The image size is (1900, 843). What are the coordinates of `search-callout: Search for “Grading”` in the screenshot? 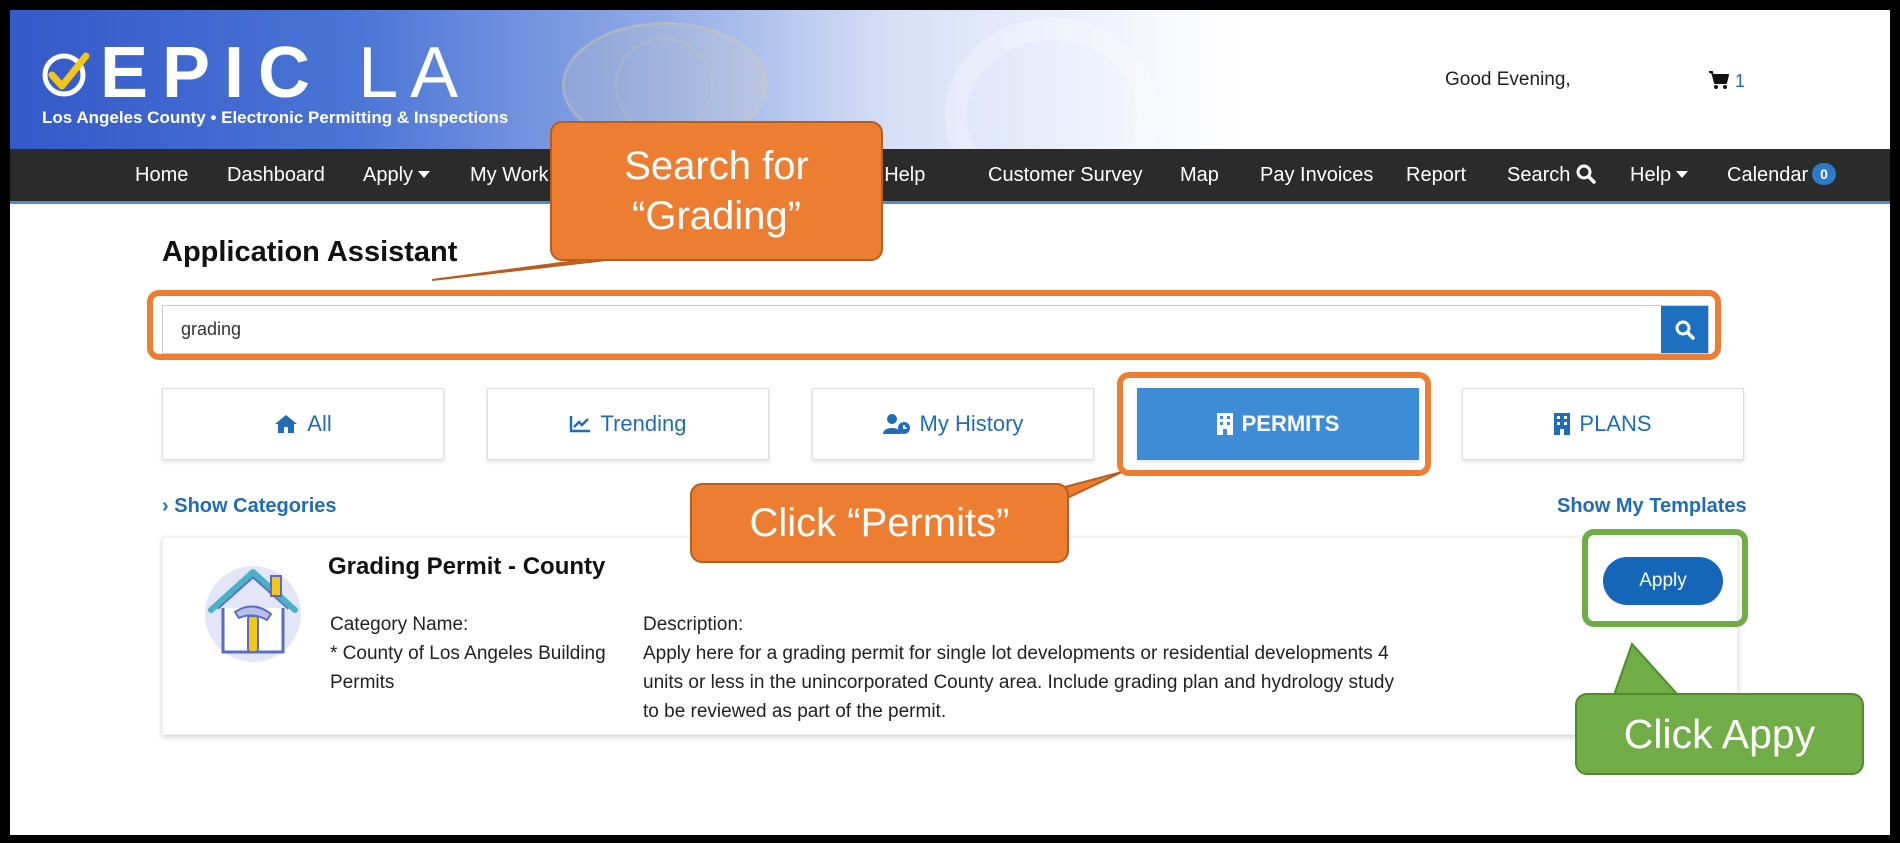 It's located at (716, 191).